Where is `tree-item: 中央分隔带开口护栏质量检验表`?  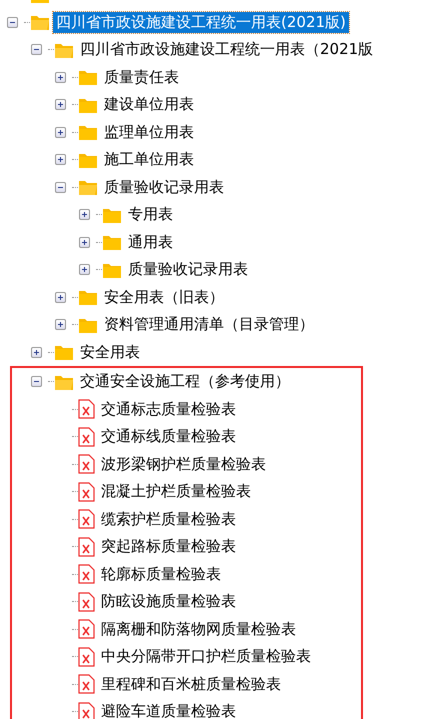
tree-item: 中央分隔带开口护栏质量检验表 is located at coordinates (206, 657).